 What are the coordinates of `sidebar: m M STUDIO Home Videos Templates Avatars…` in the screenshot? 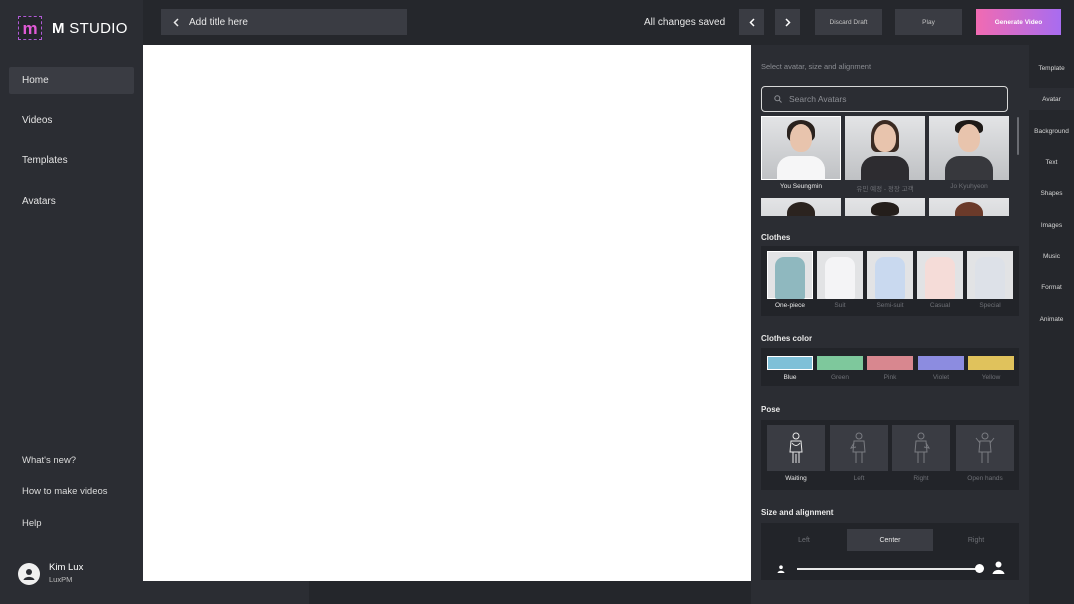 It's located at (71, 302).